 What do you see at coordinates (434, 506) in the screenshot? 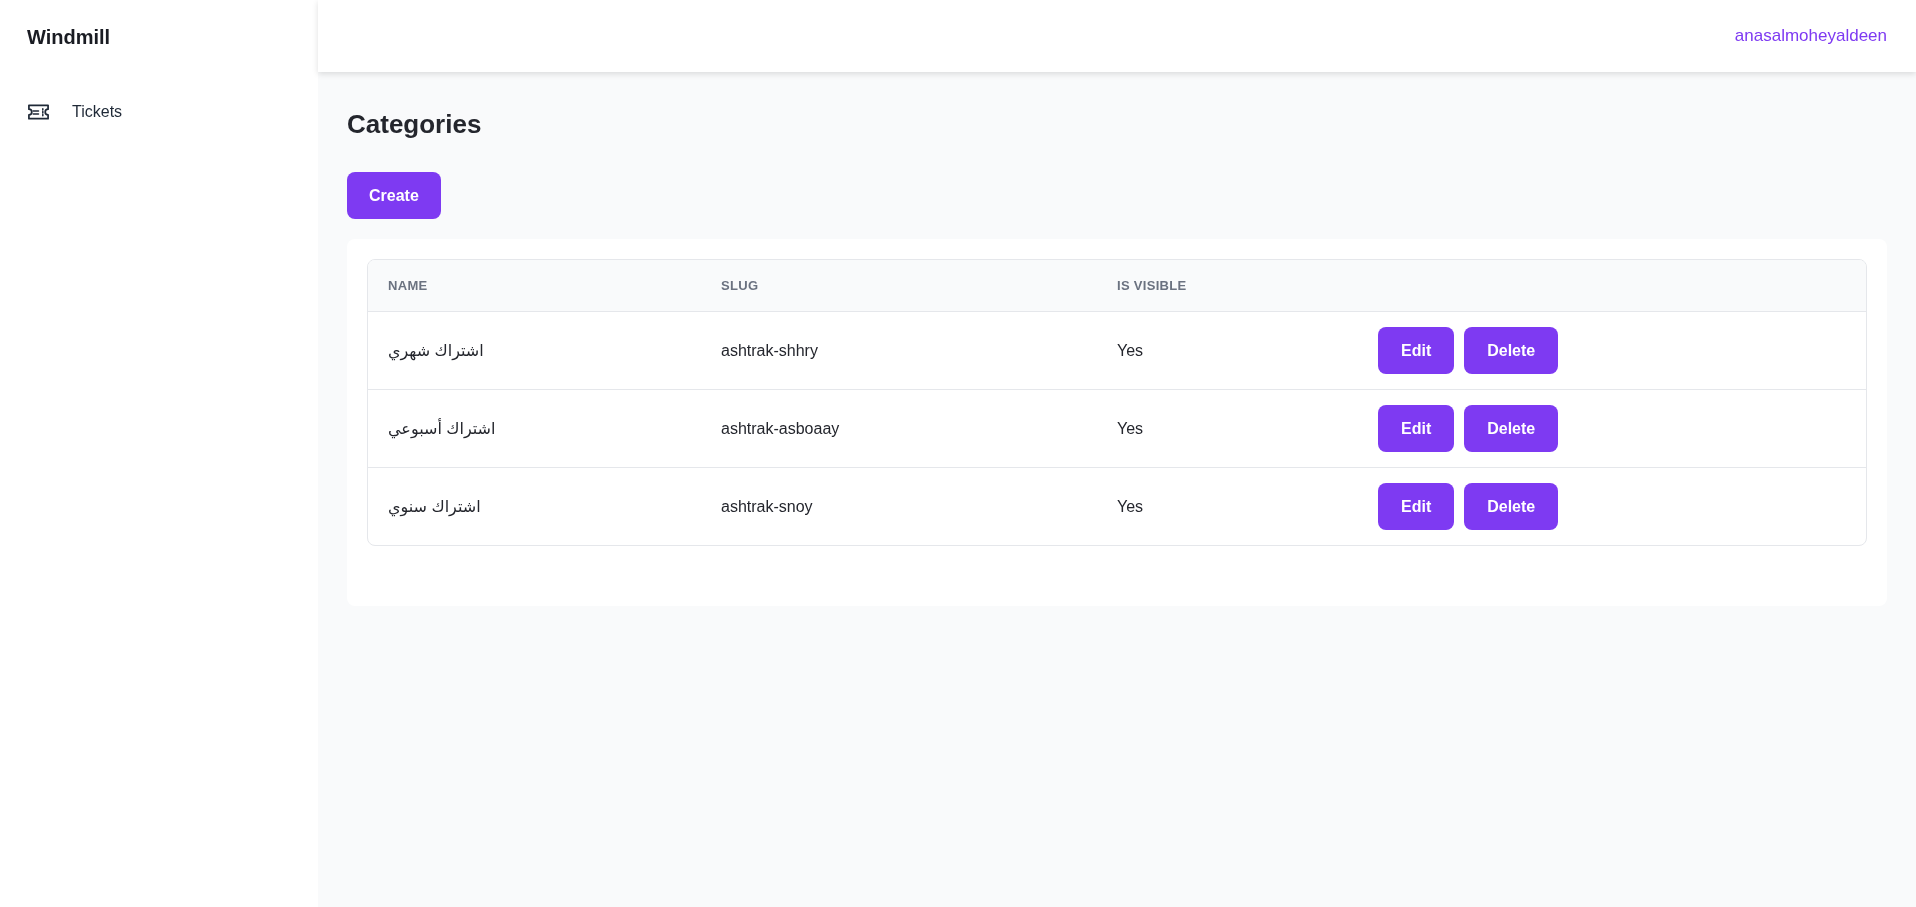
I see `table-cell-text: اشتراك سنوي` at bounding box center [434, 506].